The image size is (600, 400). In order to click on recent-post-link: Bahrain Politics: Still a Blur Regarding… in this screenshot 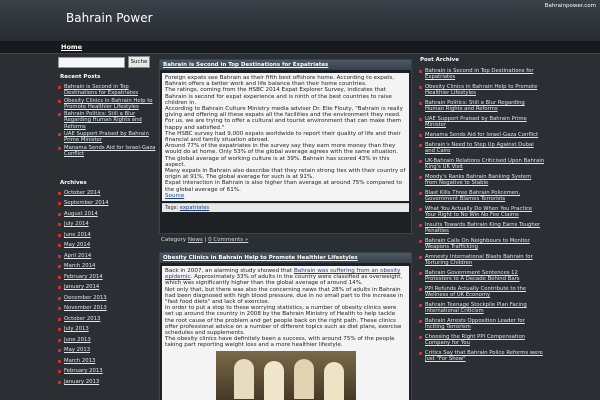, I will do `click(103, 120)`.